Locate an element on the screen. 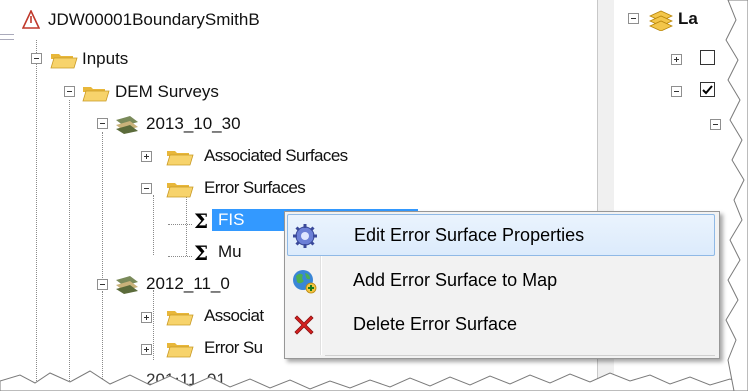 Image resolution: width=748 pixels, height=391 pixels. menu-item-label: Delete Error Surface is located at coordinates (435, 324).